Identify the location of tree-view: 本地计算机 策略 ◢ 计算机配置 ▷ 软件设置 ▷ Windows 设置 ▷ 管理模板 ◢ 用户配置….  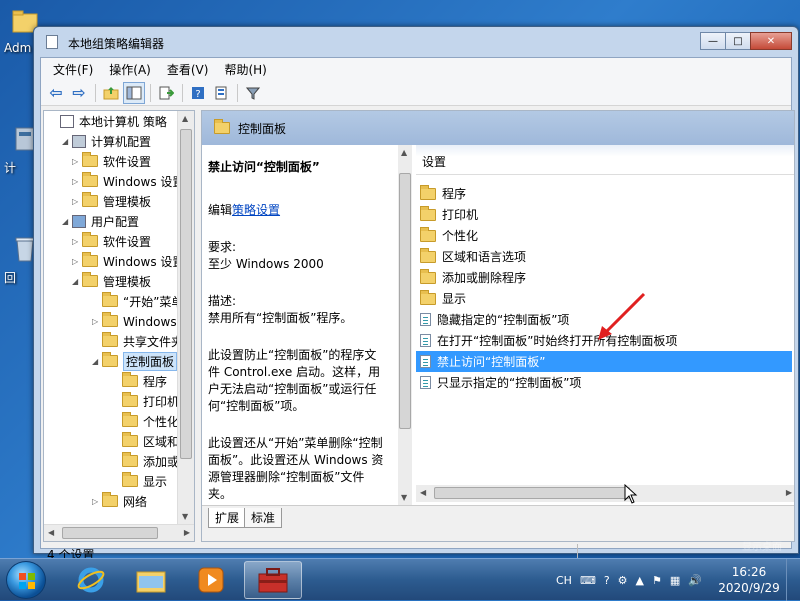
(111, 318).